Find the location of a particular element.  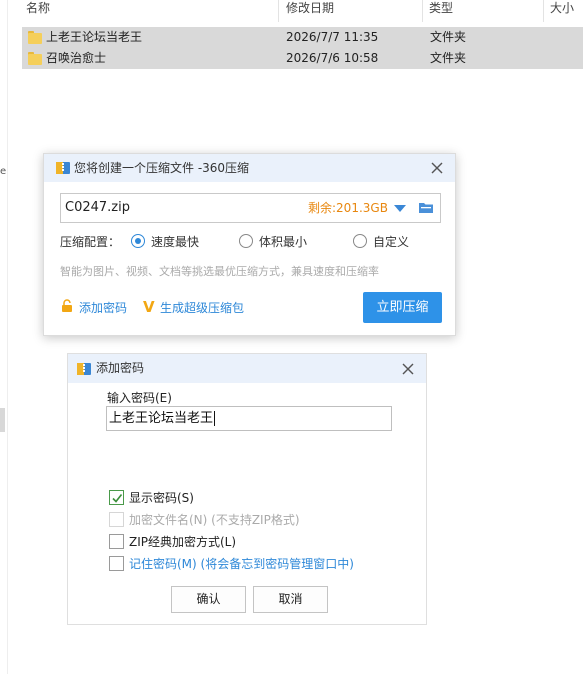

compress-dialog-titlebar: 您将创建一个压缩文件 -360压缩 is located at coordinates (249, 168).